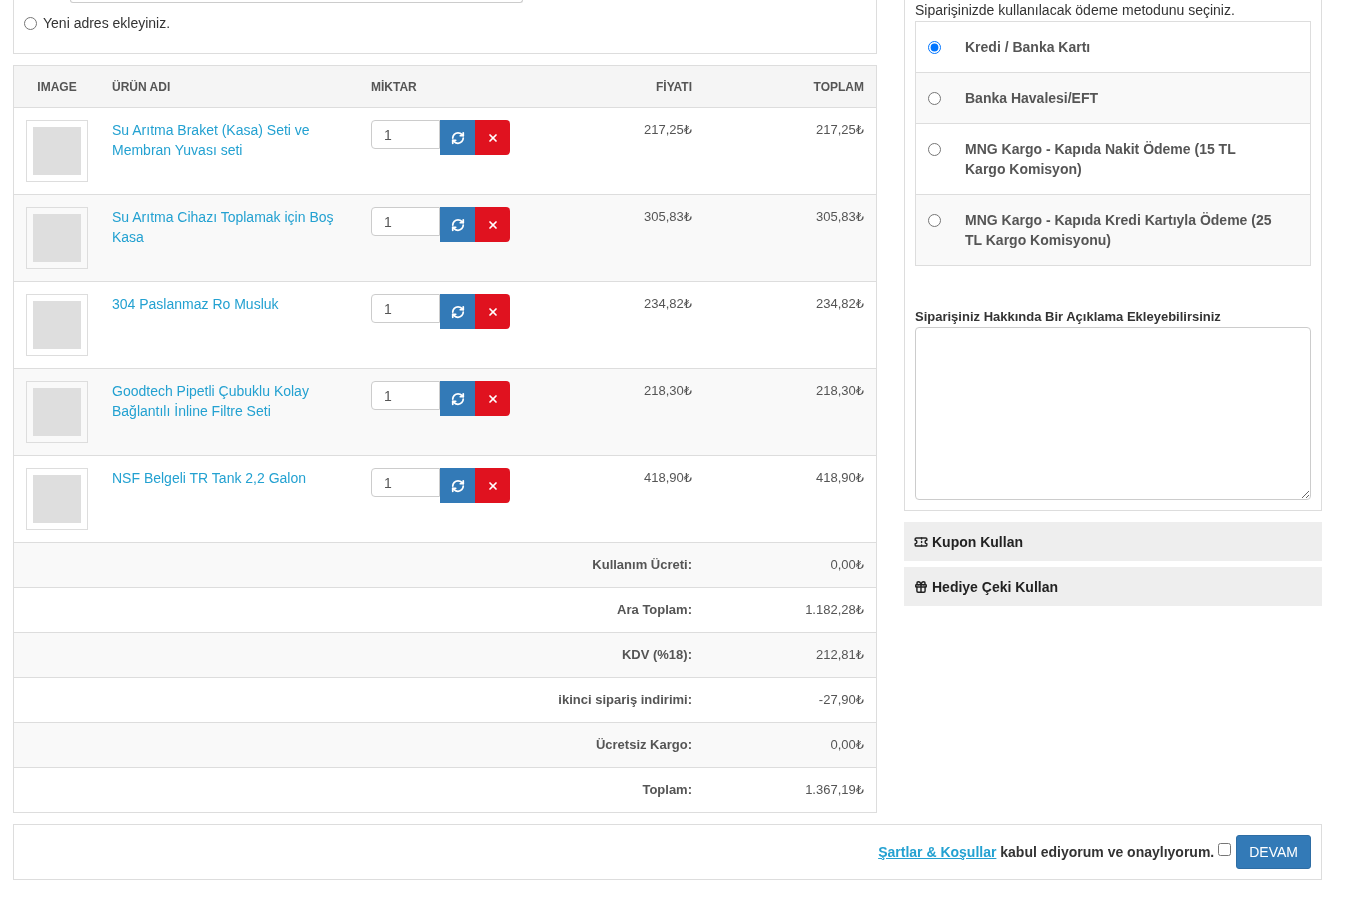  I want to click on column-header: FİYATI, so click(674, 86).